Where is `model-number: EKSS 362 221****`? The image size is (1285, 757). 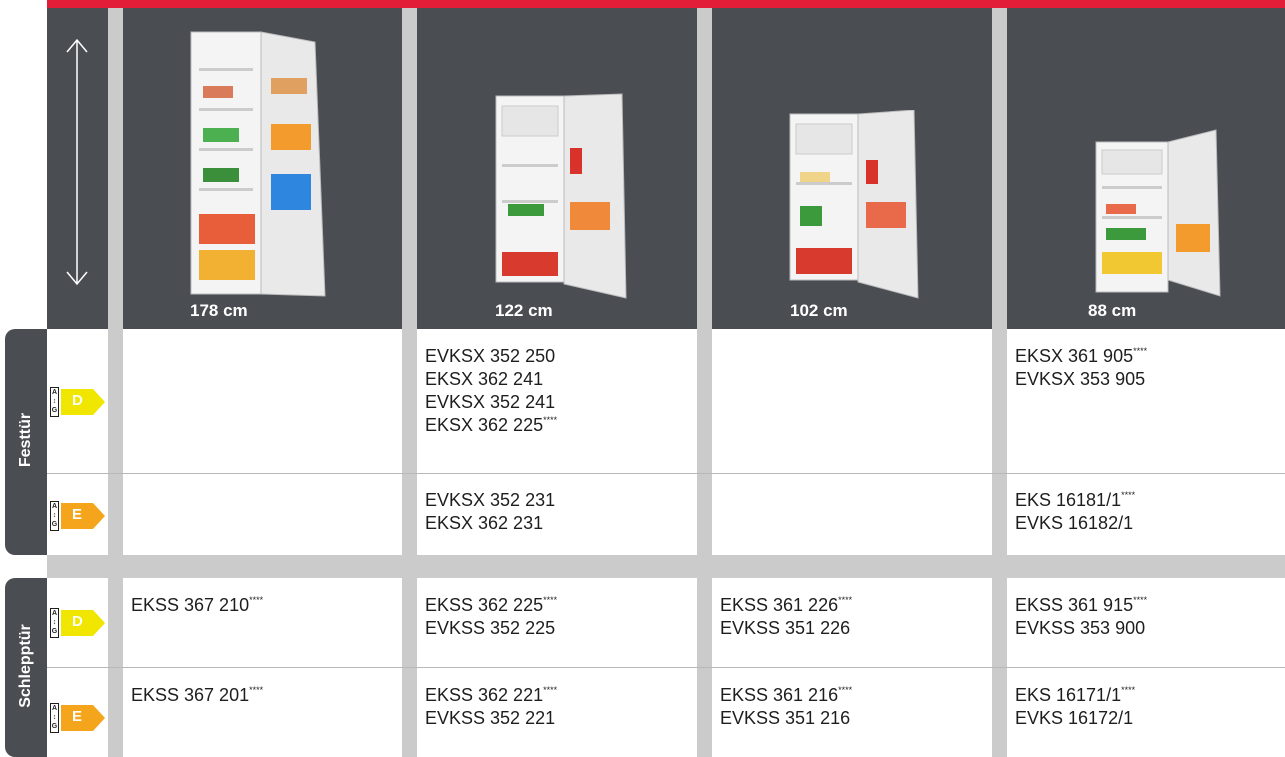 model-number: EKSS 362 221**** is located at coordinates (491, 695).